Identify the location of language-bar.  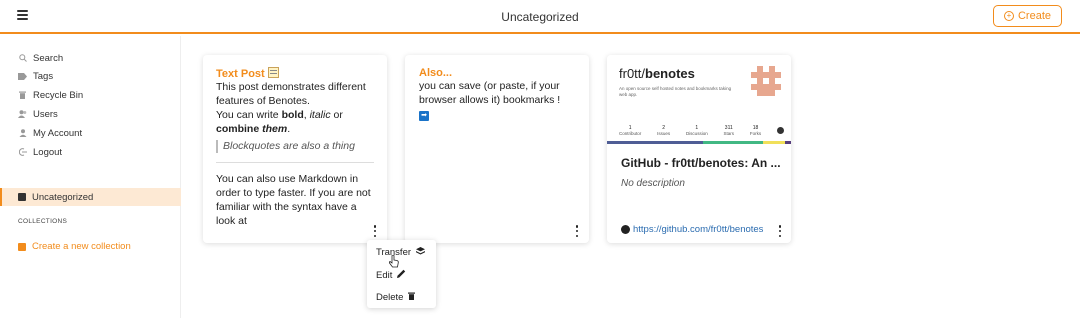
(699, 142).